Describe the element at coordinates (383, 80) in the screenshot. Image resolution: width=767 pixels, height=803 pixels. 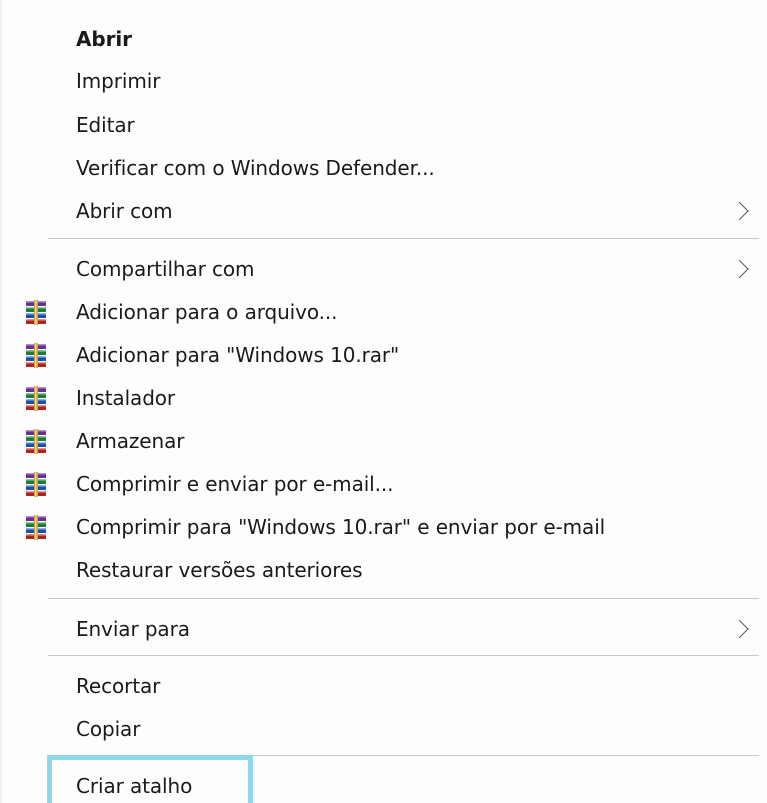
I see `menu-item-imprimir: Imprimir` at that location.